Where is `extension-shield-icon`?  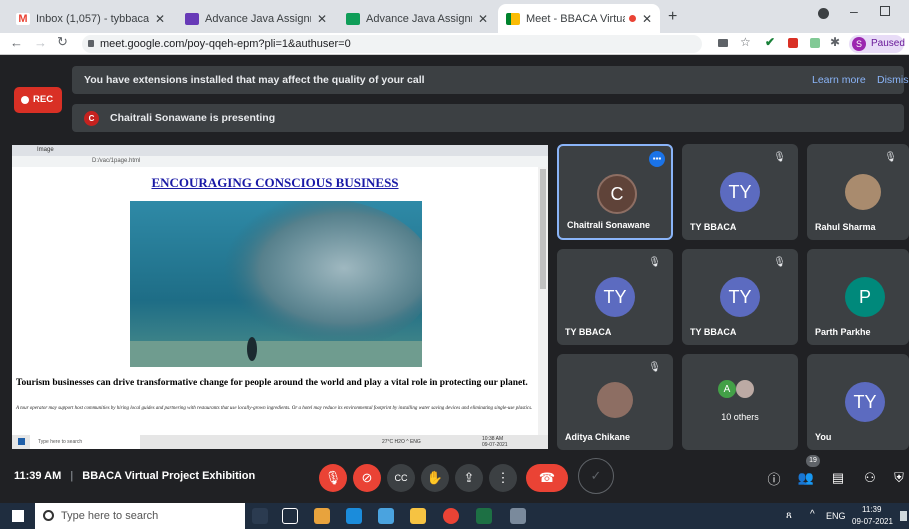 extension-shield-icon is located at coordinates (793, 43).